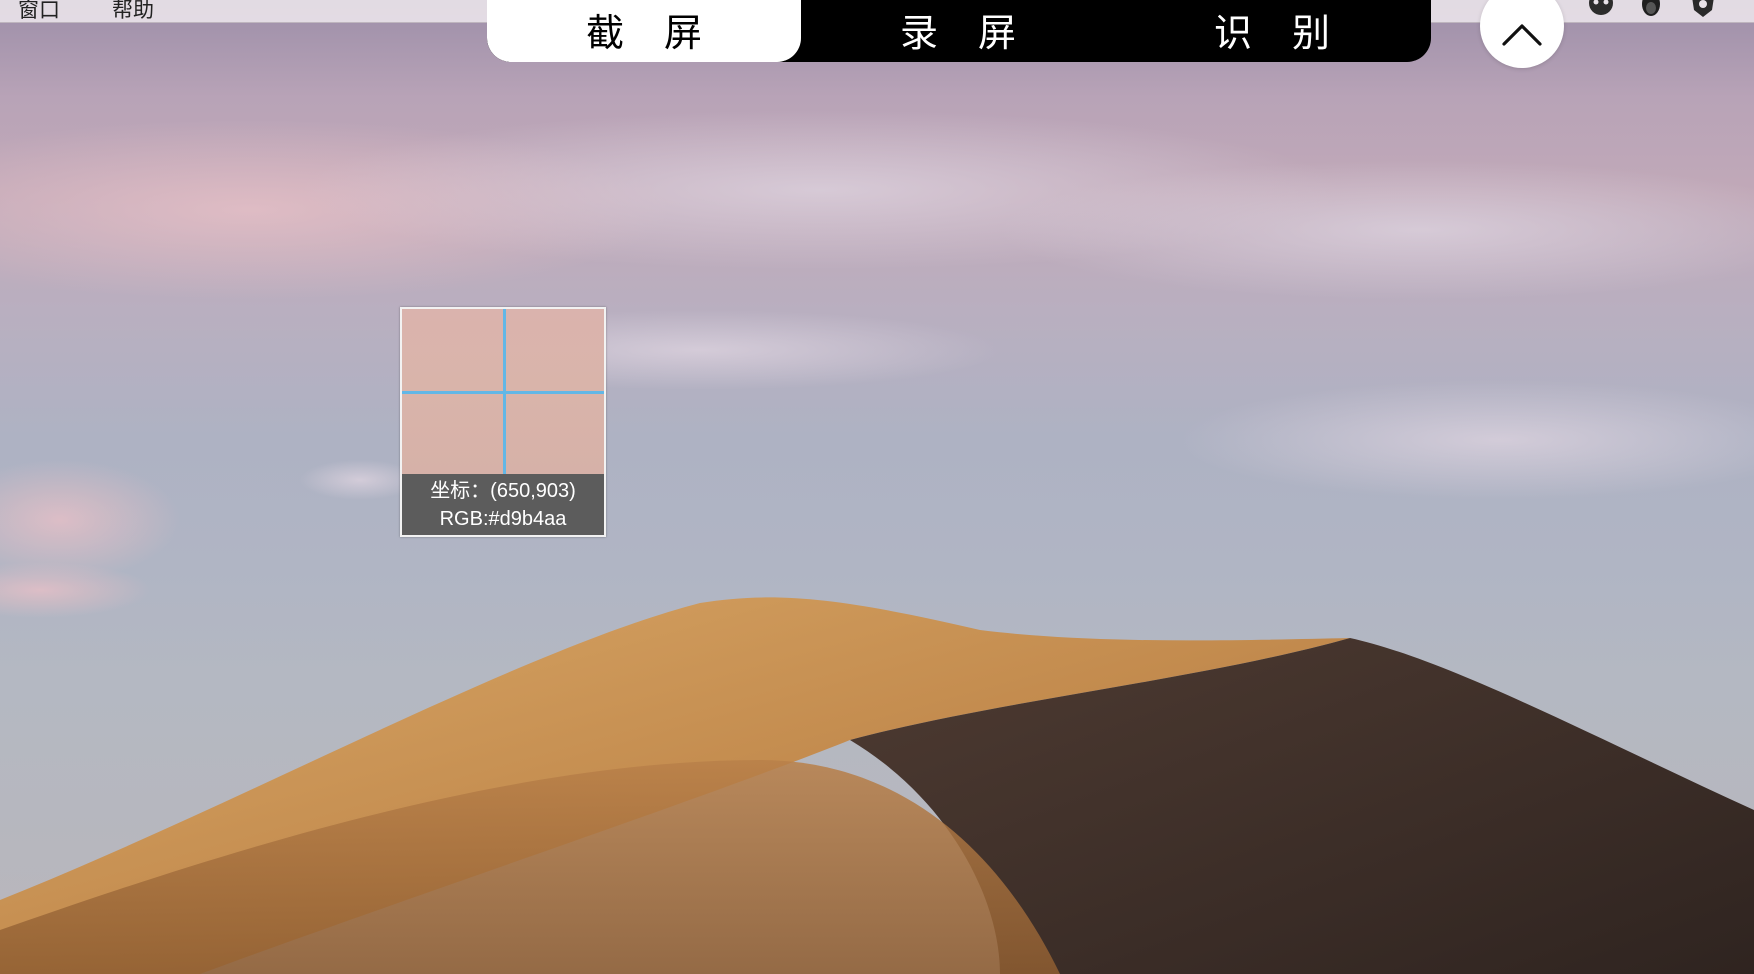 Image resolution: width=1754 pixels, height=974 pixels. I want to click on tab-recognize-label: 识 别, so click(1279, 32).